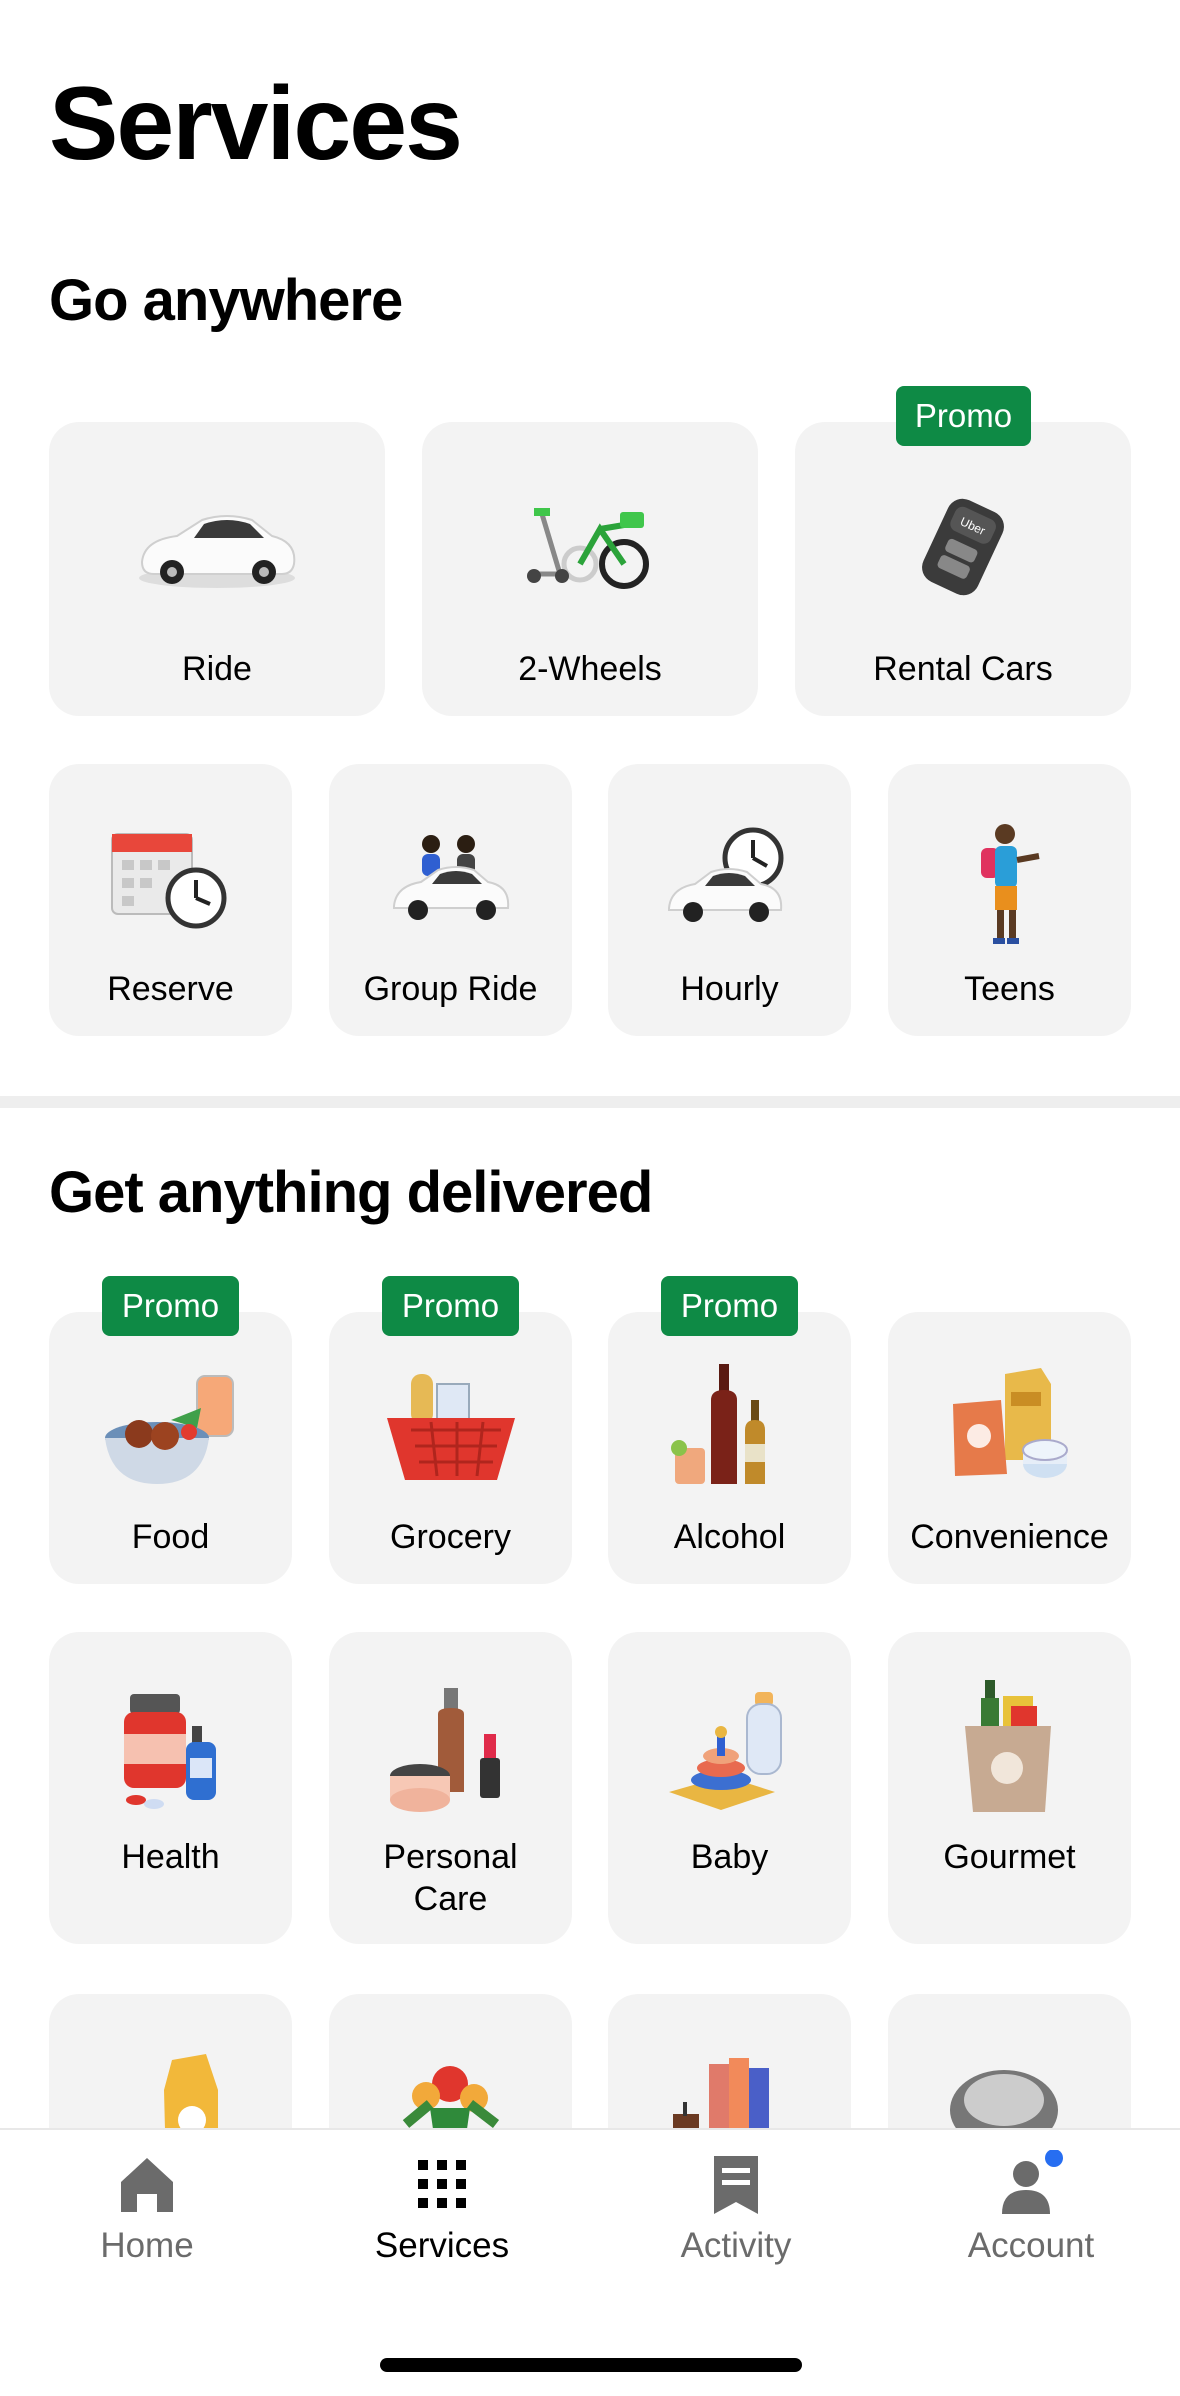 This screenshot has height=2396, width=1180. Describe the element at coordinates (351, 1192) in the screenshot. I see `section-title-delivered: Get anything delivered` at that location.